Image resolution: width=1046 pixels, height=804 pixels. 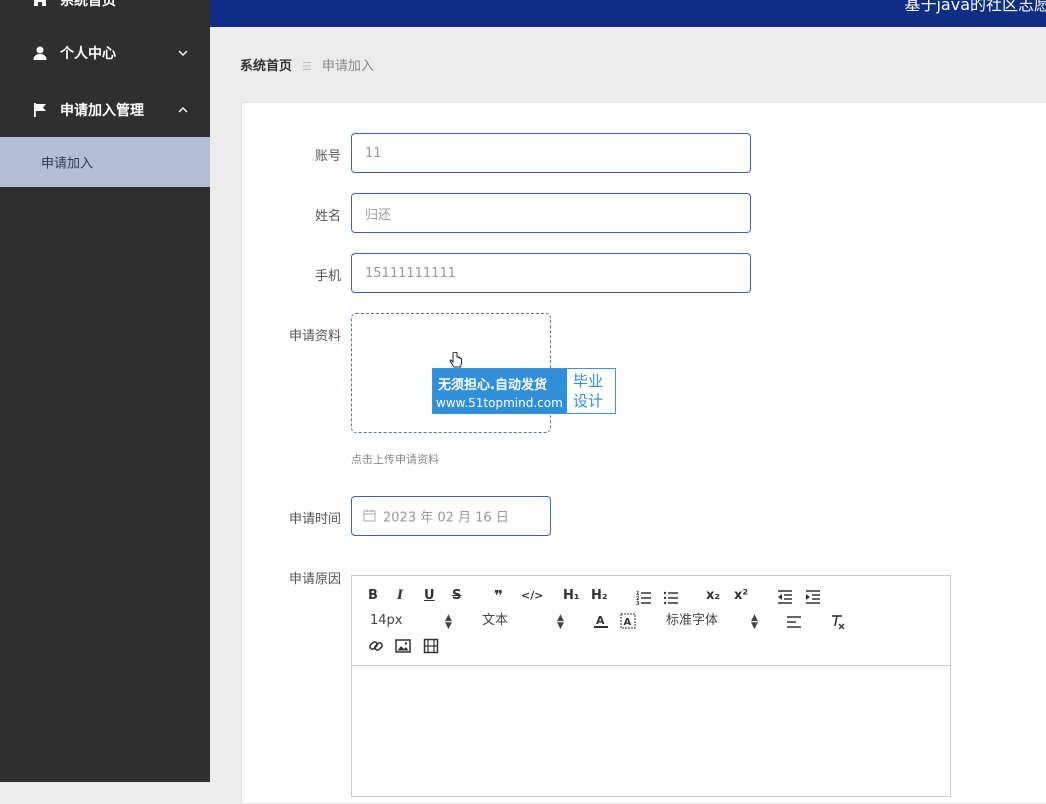 I want to click on watermark-right: 毕业设计, so click(x=588, y=391).